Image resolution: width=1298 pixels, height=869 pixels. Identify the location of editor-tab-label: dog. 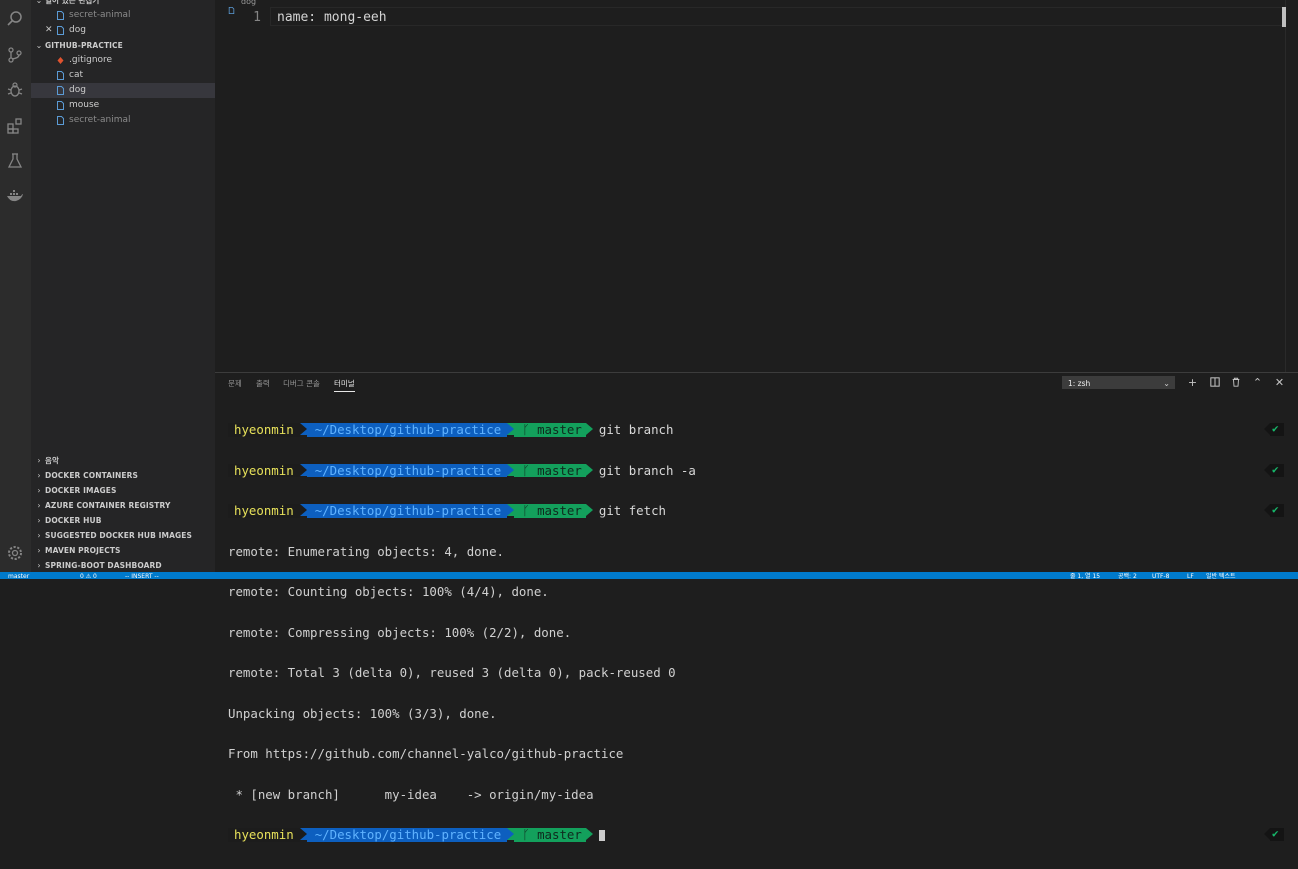
(248, 3).